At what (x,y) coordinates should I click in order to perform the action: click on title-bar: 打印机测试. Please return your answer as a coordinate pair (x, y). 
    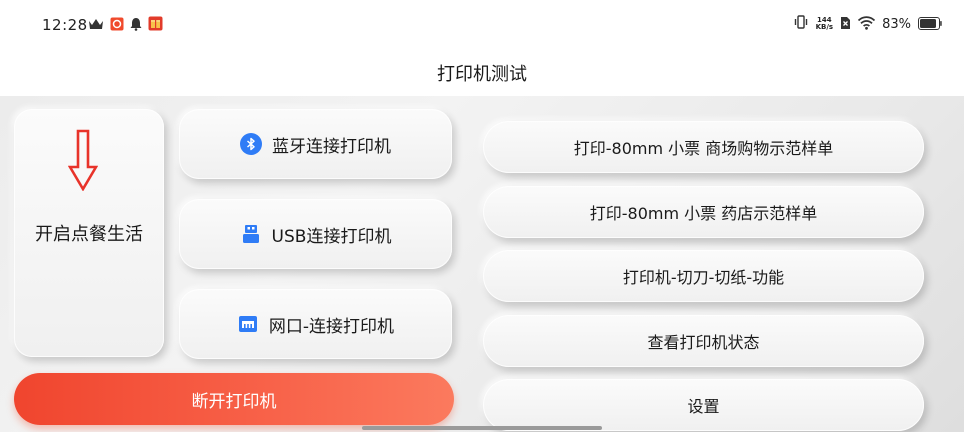
    Looking at the image, I should click on (482, 73).